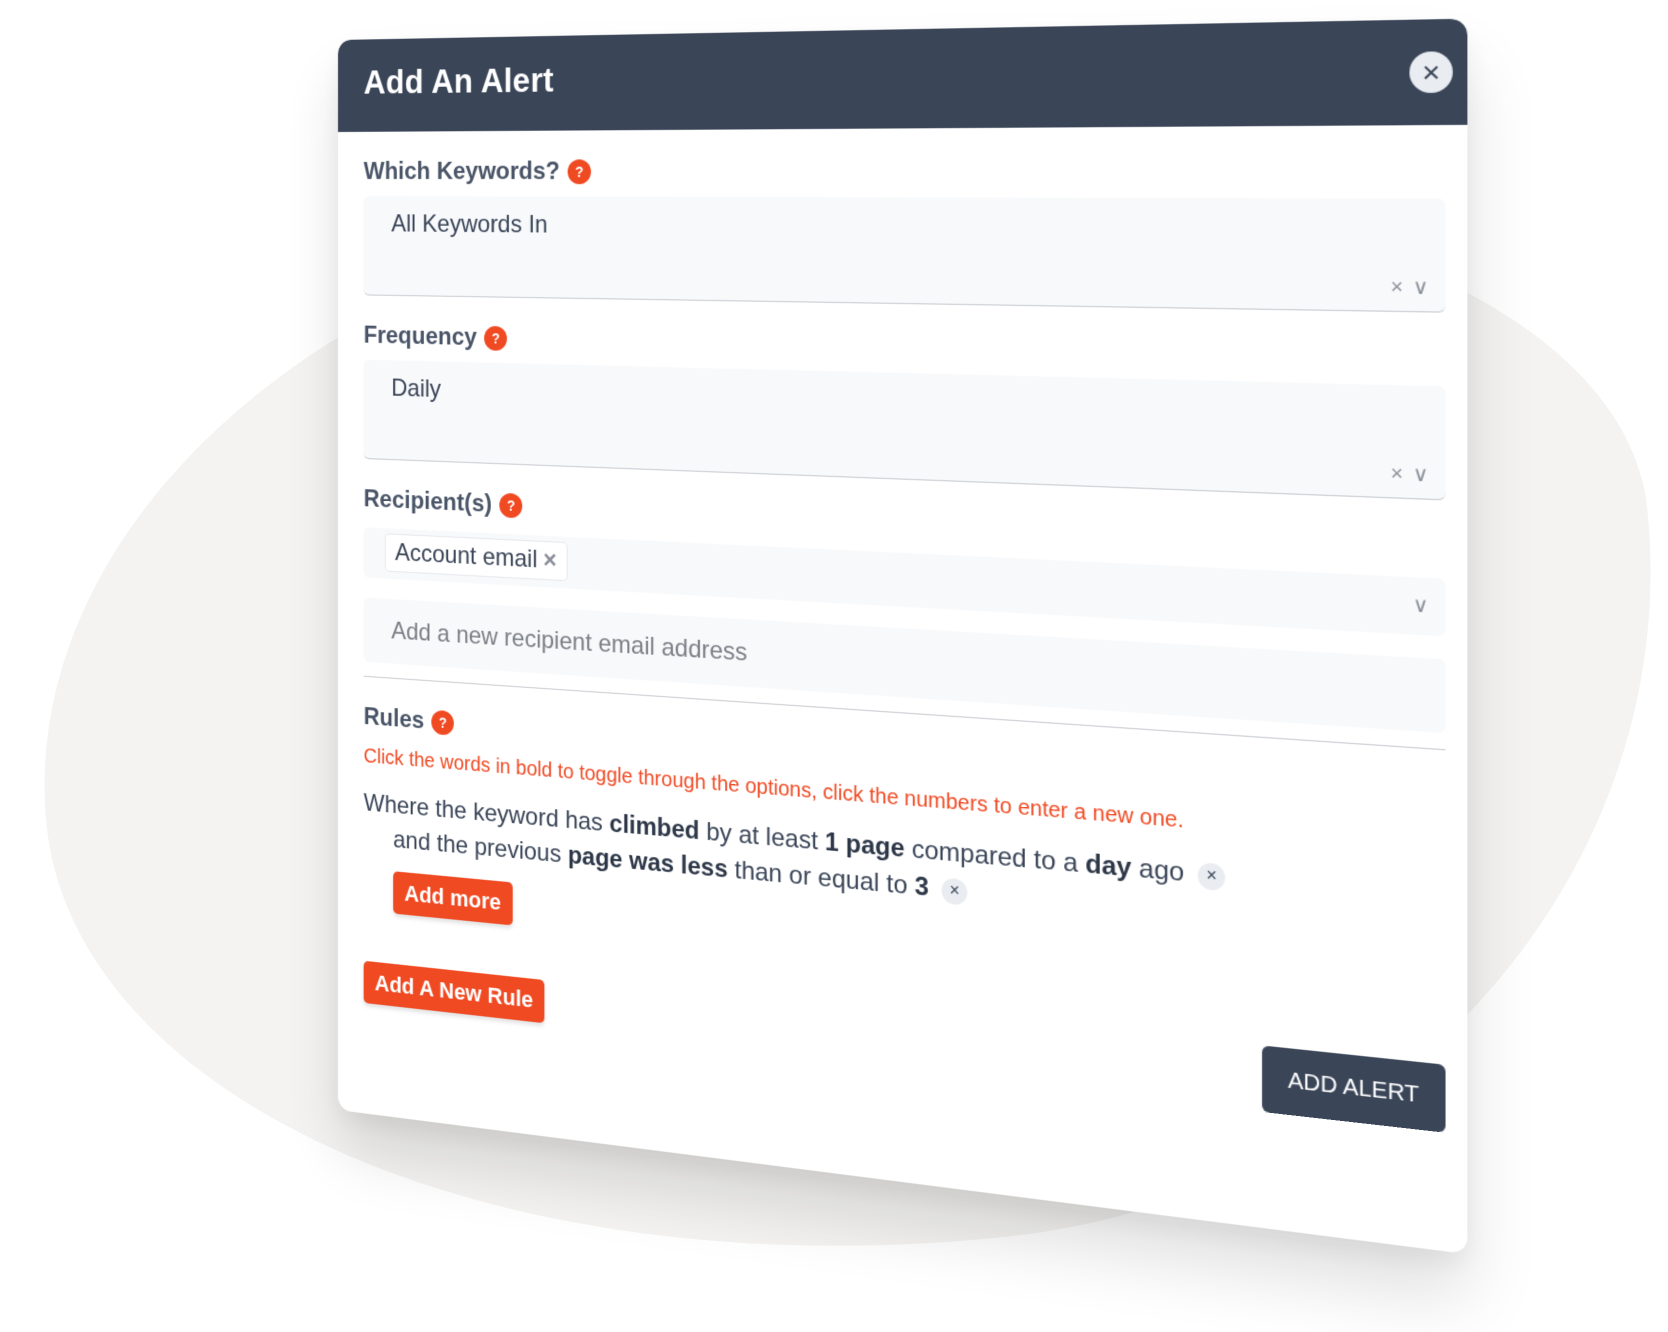 This screenshot has width=1668, height=1332. Describe the element at coordinates (453, 898) in the screenshot. I see `add-more-button: Add more` at that location.